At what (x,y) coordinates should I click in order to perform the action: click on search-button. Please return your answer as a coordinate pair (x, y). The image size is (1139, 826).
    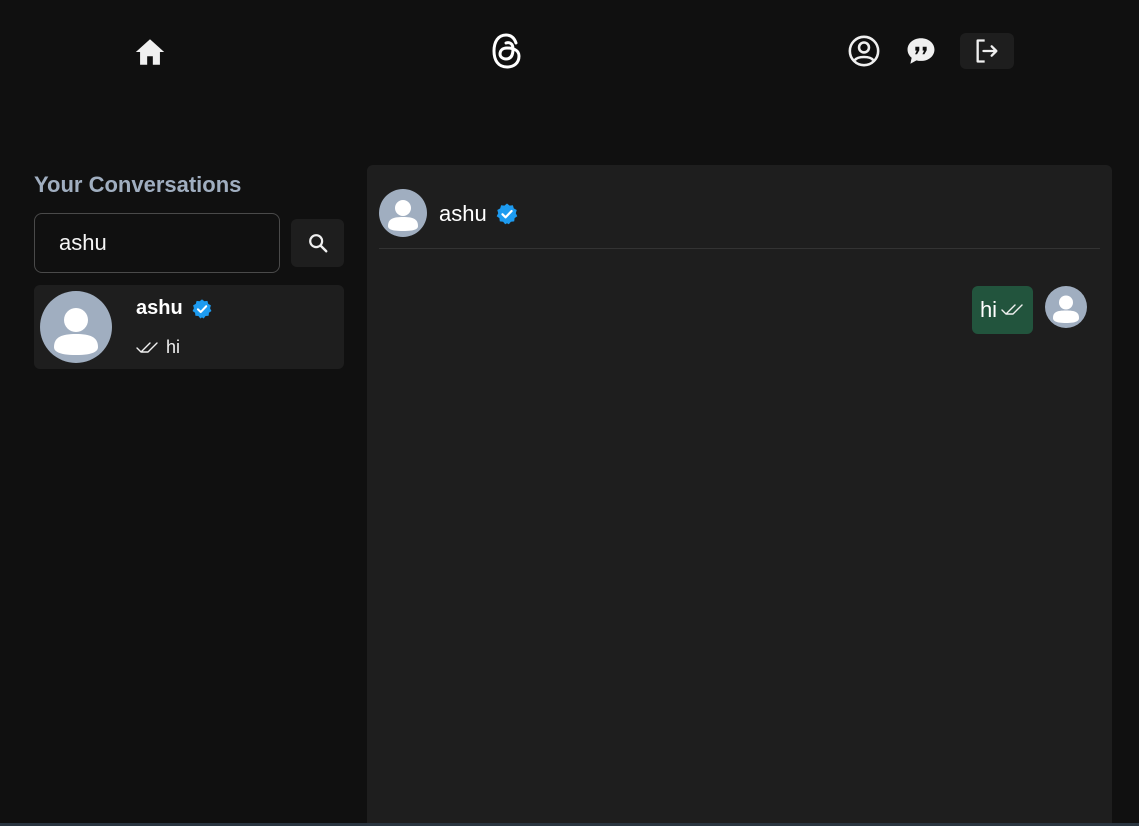
    Looking at the image, I should click on (317, 243).